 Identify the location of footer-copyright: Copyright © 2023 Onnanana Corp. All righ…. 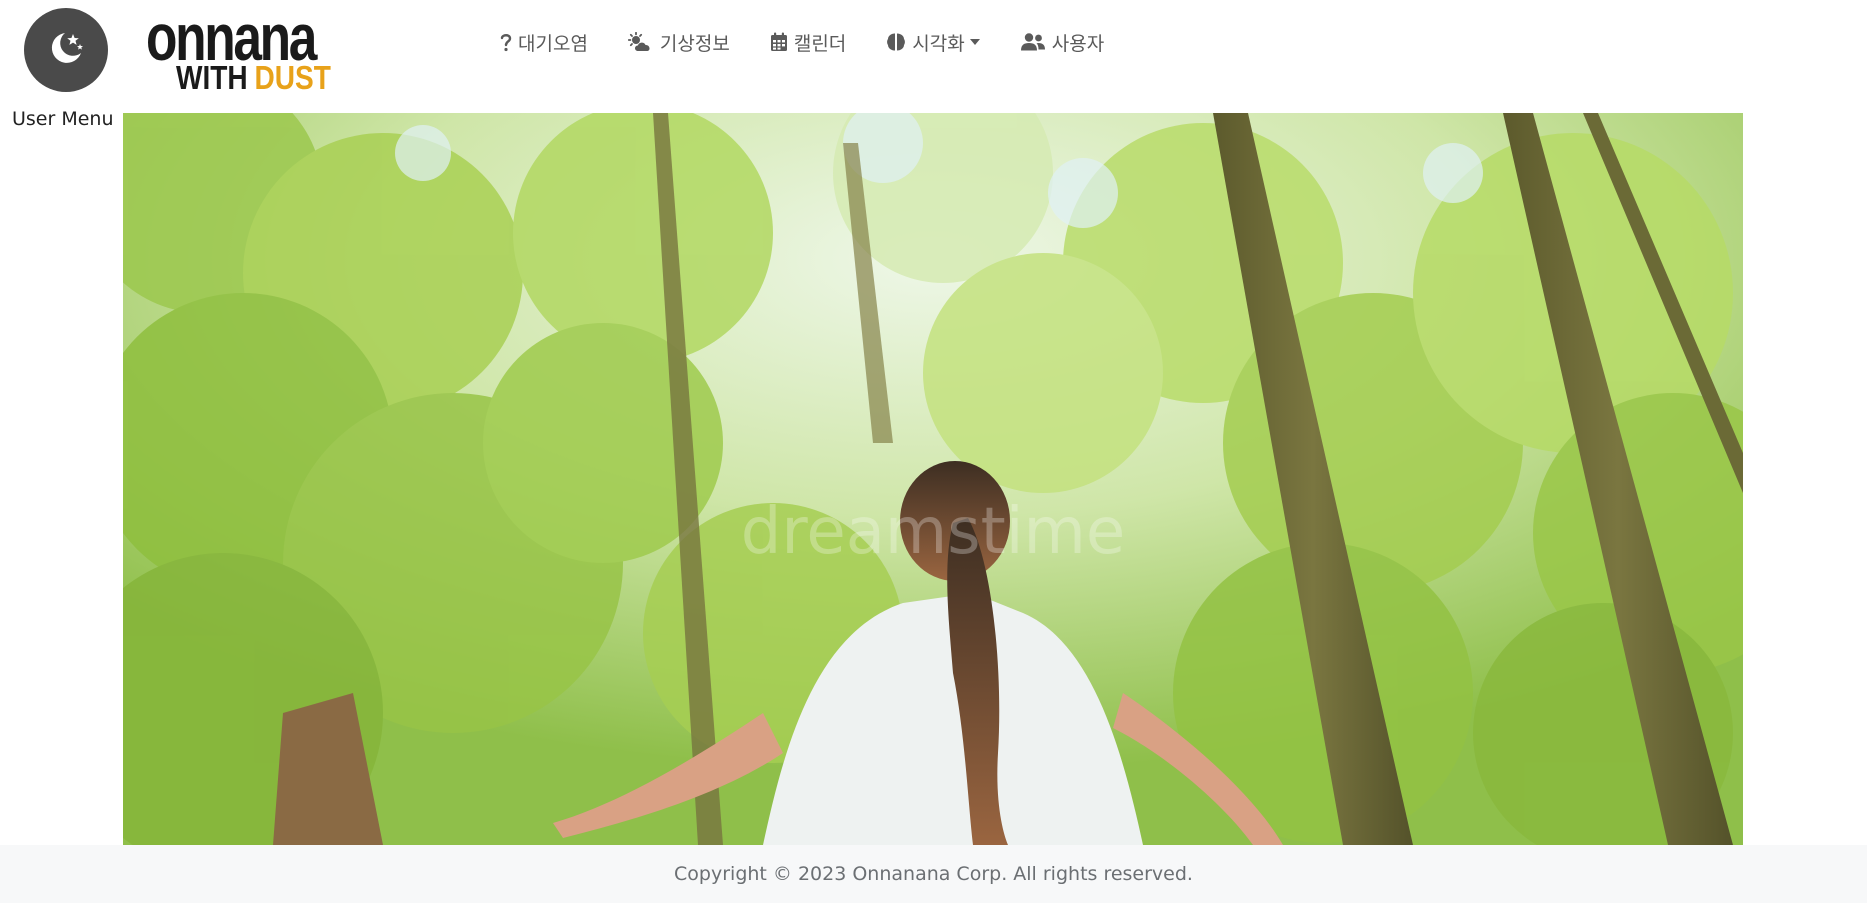
(933, 874).